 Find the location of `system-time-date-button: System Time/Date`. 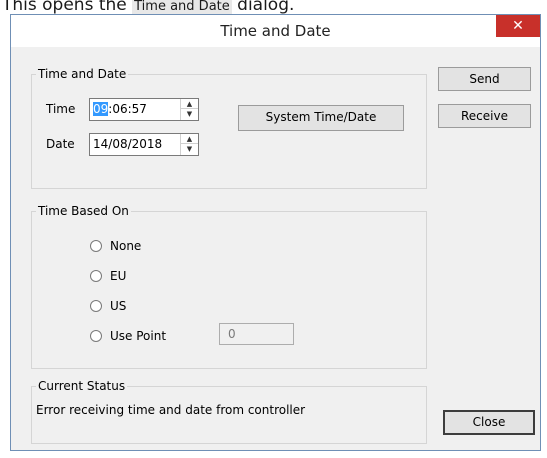

system-time-date-button: System Time/Date is located at coordinates (321, 118).